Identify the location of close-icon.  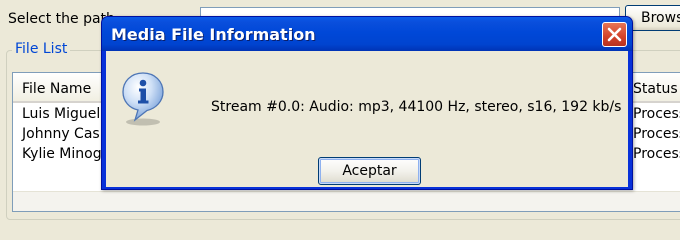
(614, 34).